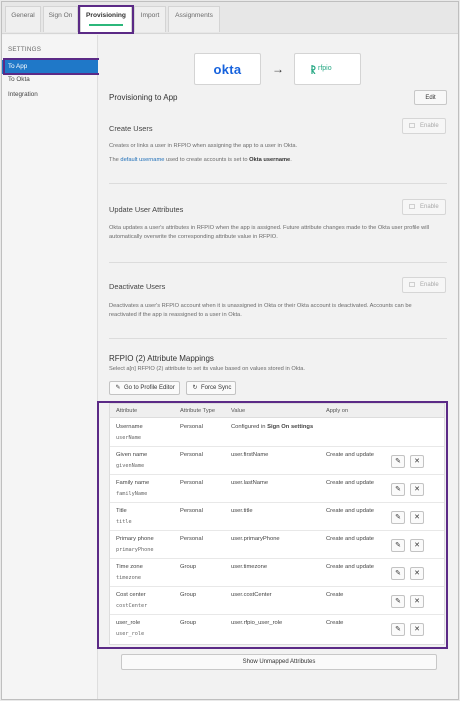 This screenshot has height=701, width=460. What do you see at coordinates (129, 427) in the screenshot?
I see `attribute-label: Username` at bounding box center [129, 427].